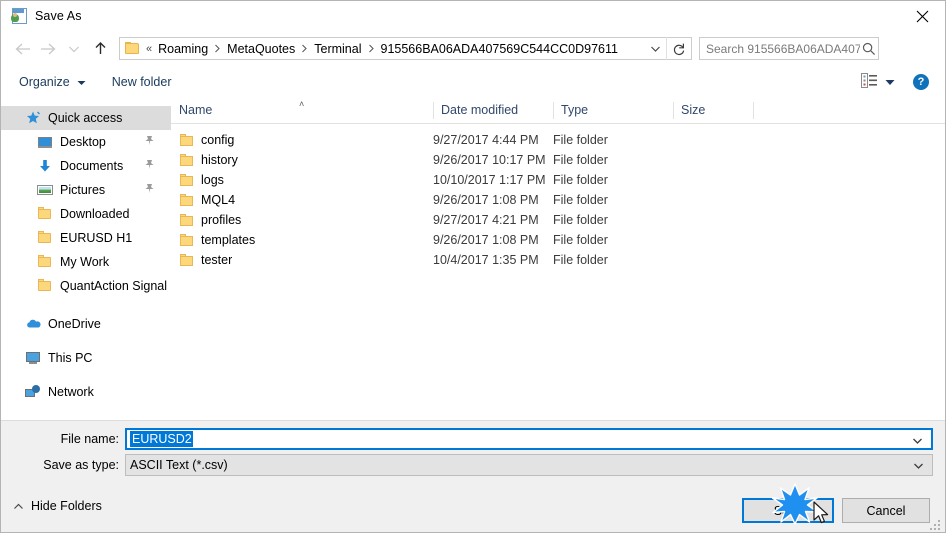 This screenshot has width=946, height=533. I want to click on table-row: config 9/27/2017 4:44 PM File folder, so click(558, 140).